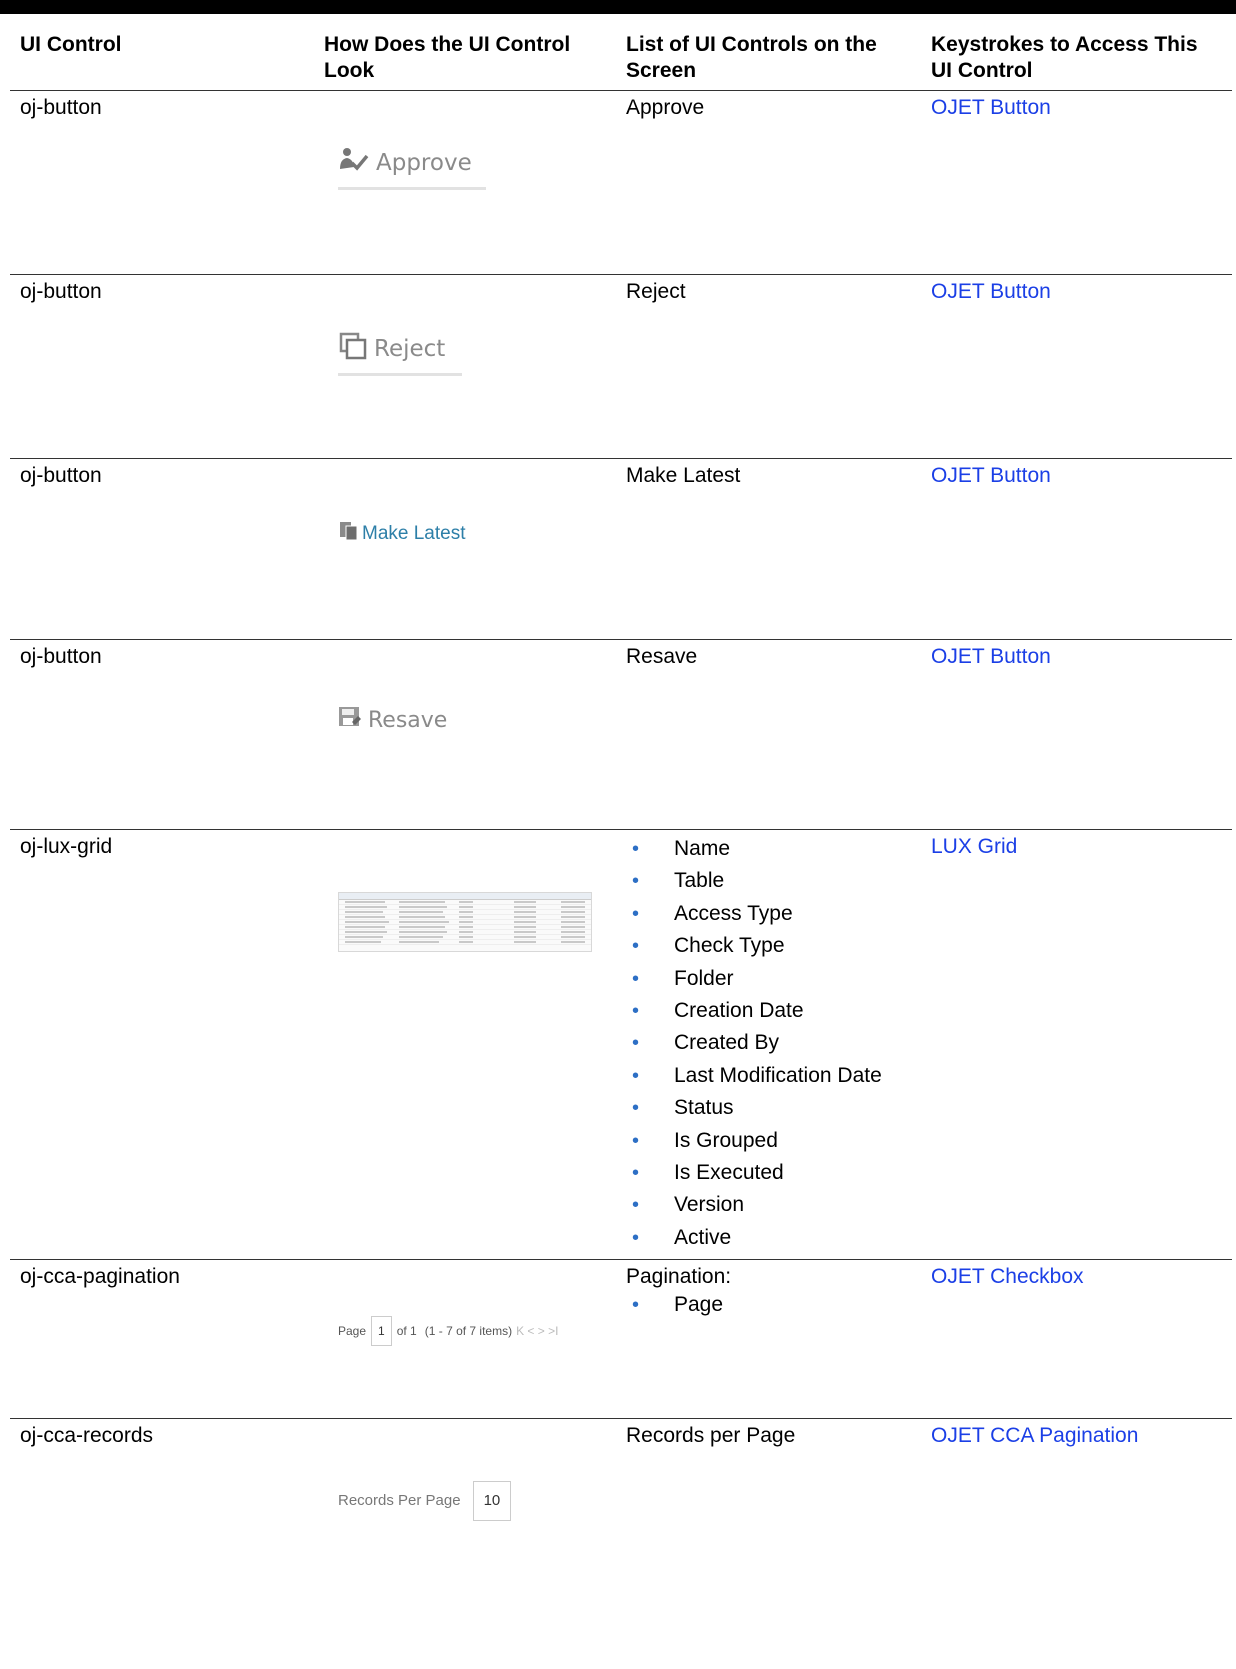 The width and height of the screenshot is (1236, 1669). What do you see at coordinates (349, 534) in the screenshot?
I see `documents-icon` at bounding box center [349, 534].